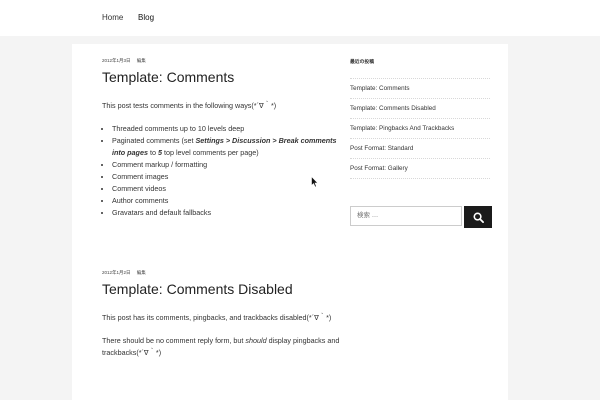 This screenshot has width=600, height=400. Describe the element at coordinates (227, 177) in the screenshot. I see `list-item: Comment images` at that location.